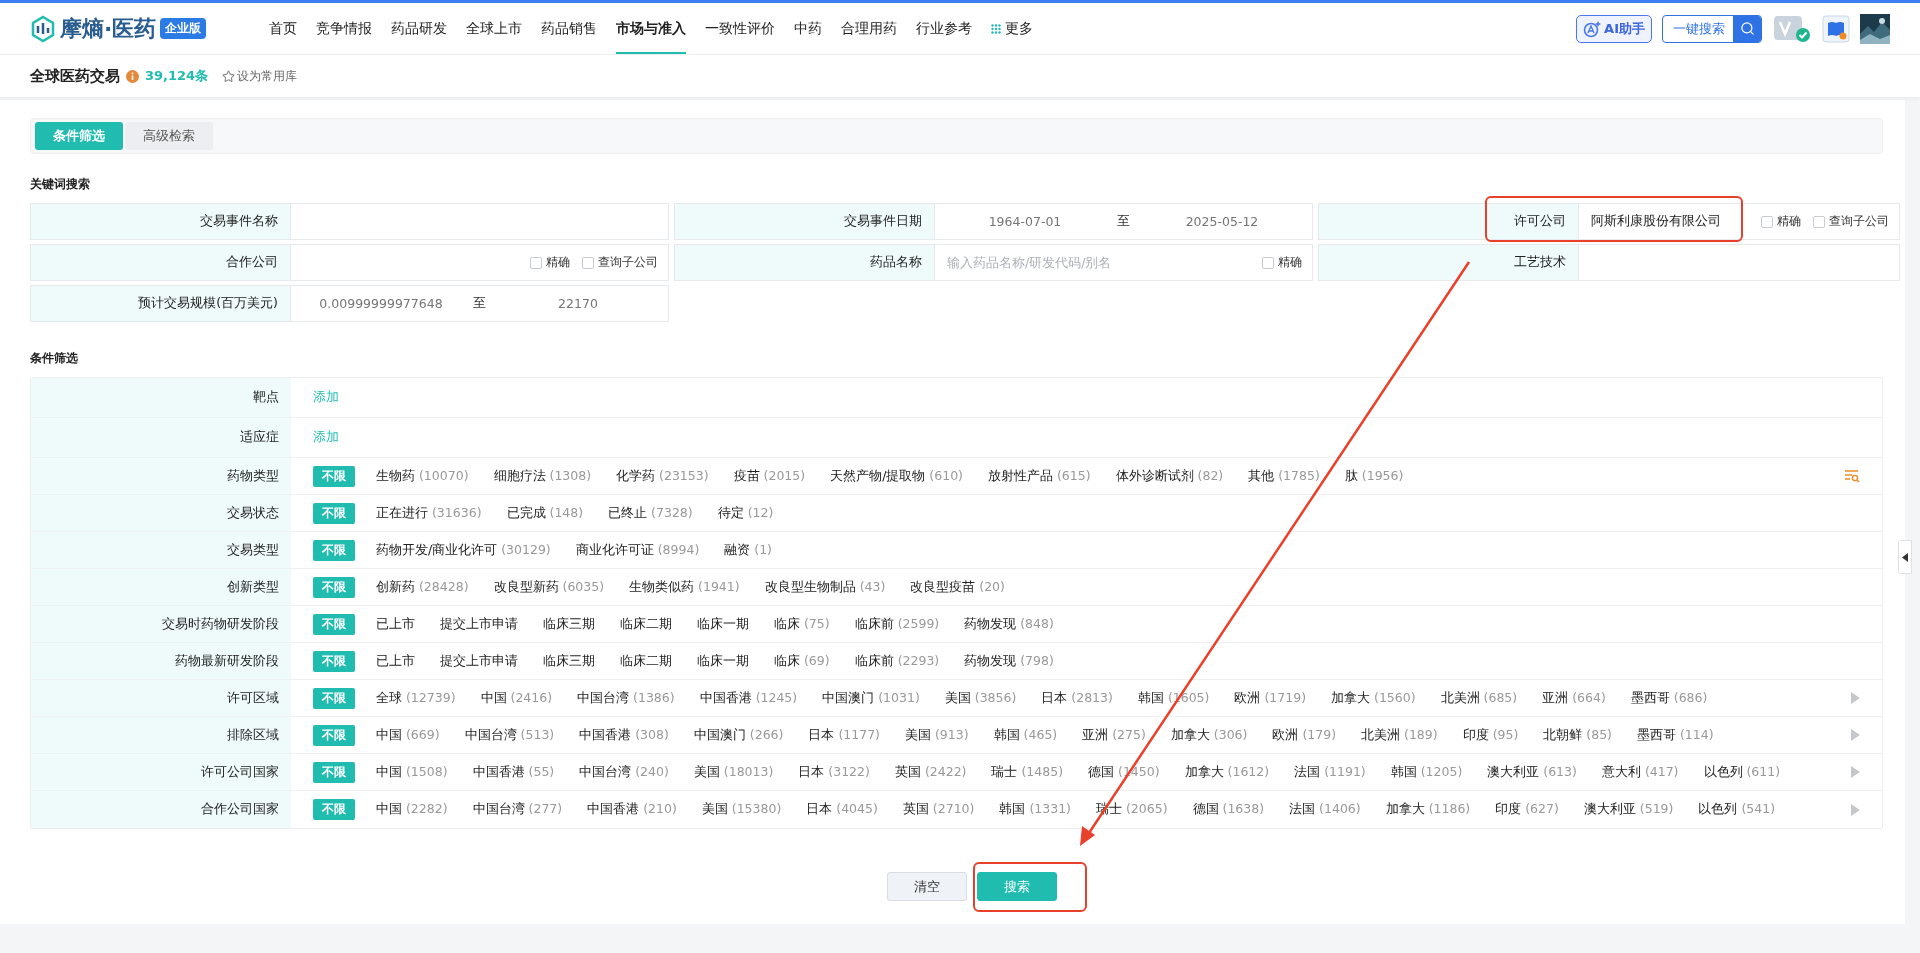 The width and height of the screenshot is (1920, 953). Describe the element at coordinates (479, 262) in the screenshot. I see `text-field: 精确 查询子公司` at that location.